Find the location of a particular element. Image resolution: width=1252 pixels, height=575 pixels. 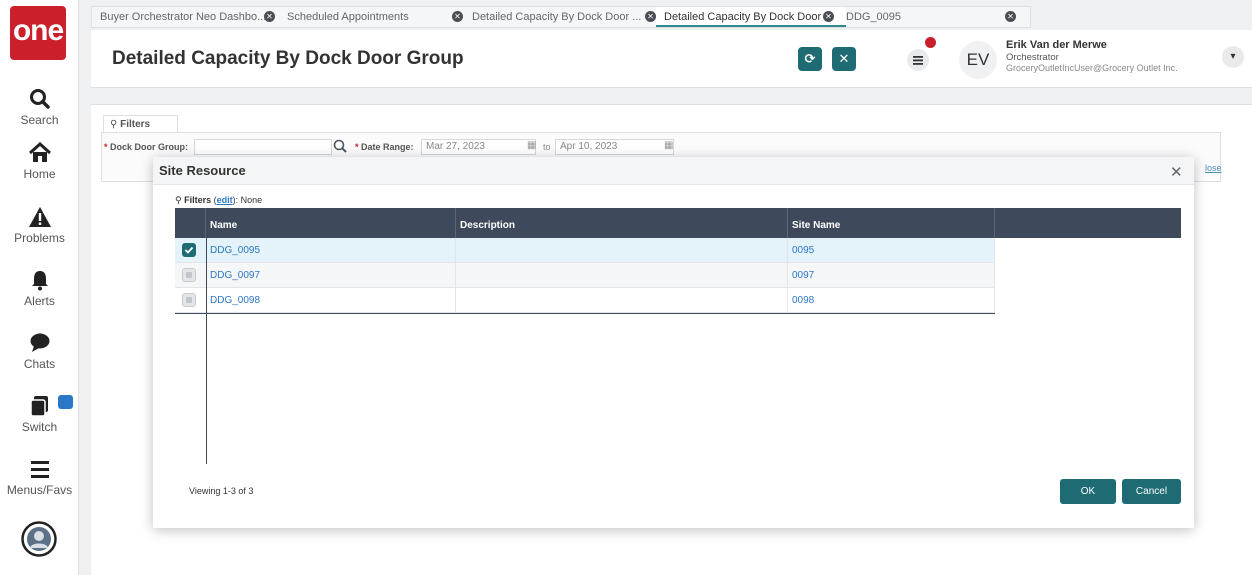

nav-chats-label: Chats is located at coordinates (39, 364).